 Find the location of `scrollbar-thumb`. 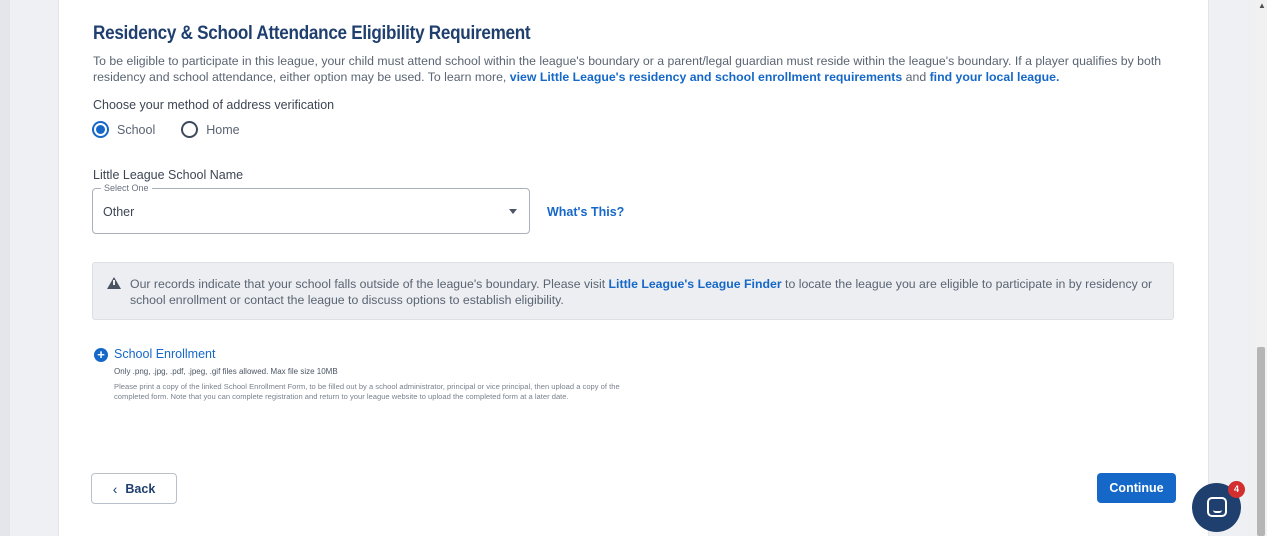

scrollbar-thumb is located at coordinates (1261, 441).